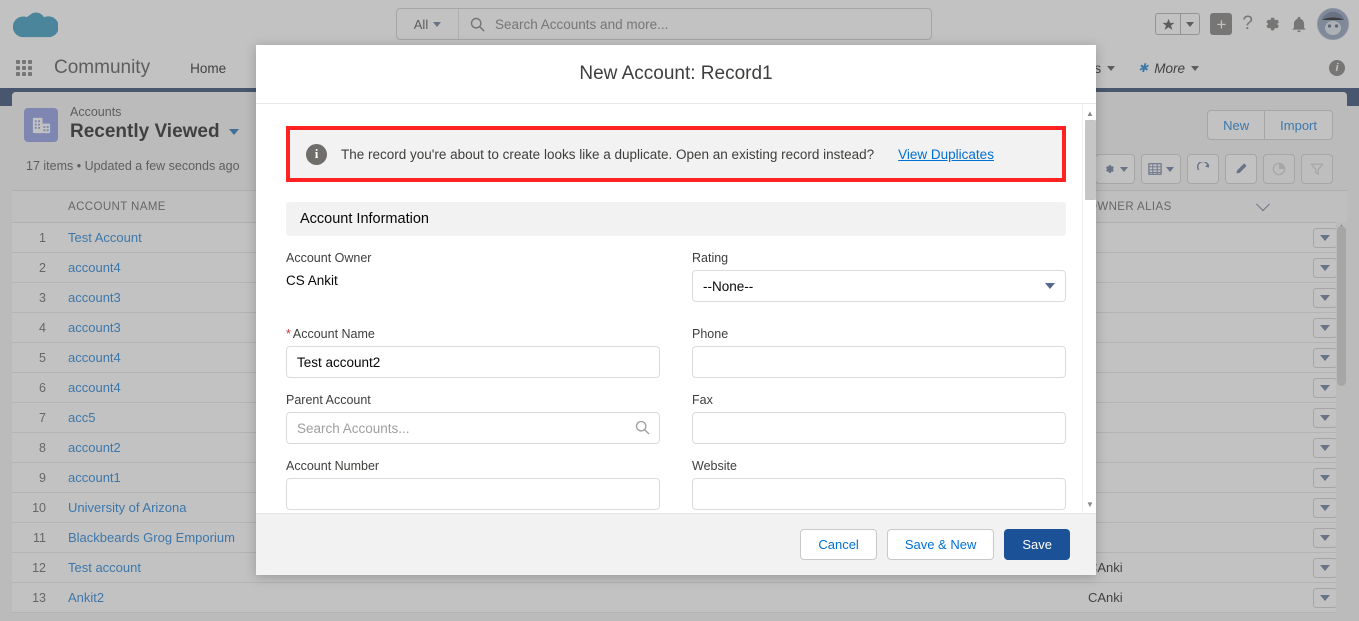  What do you see at coordinates (473, 276) in the screenshot?
I see `field-account-owner: Account Owner CS Ankit` at bounding box center [473, 276].